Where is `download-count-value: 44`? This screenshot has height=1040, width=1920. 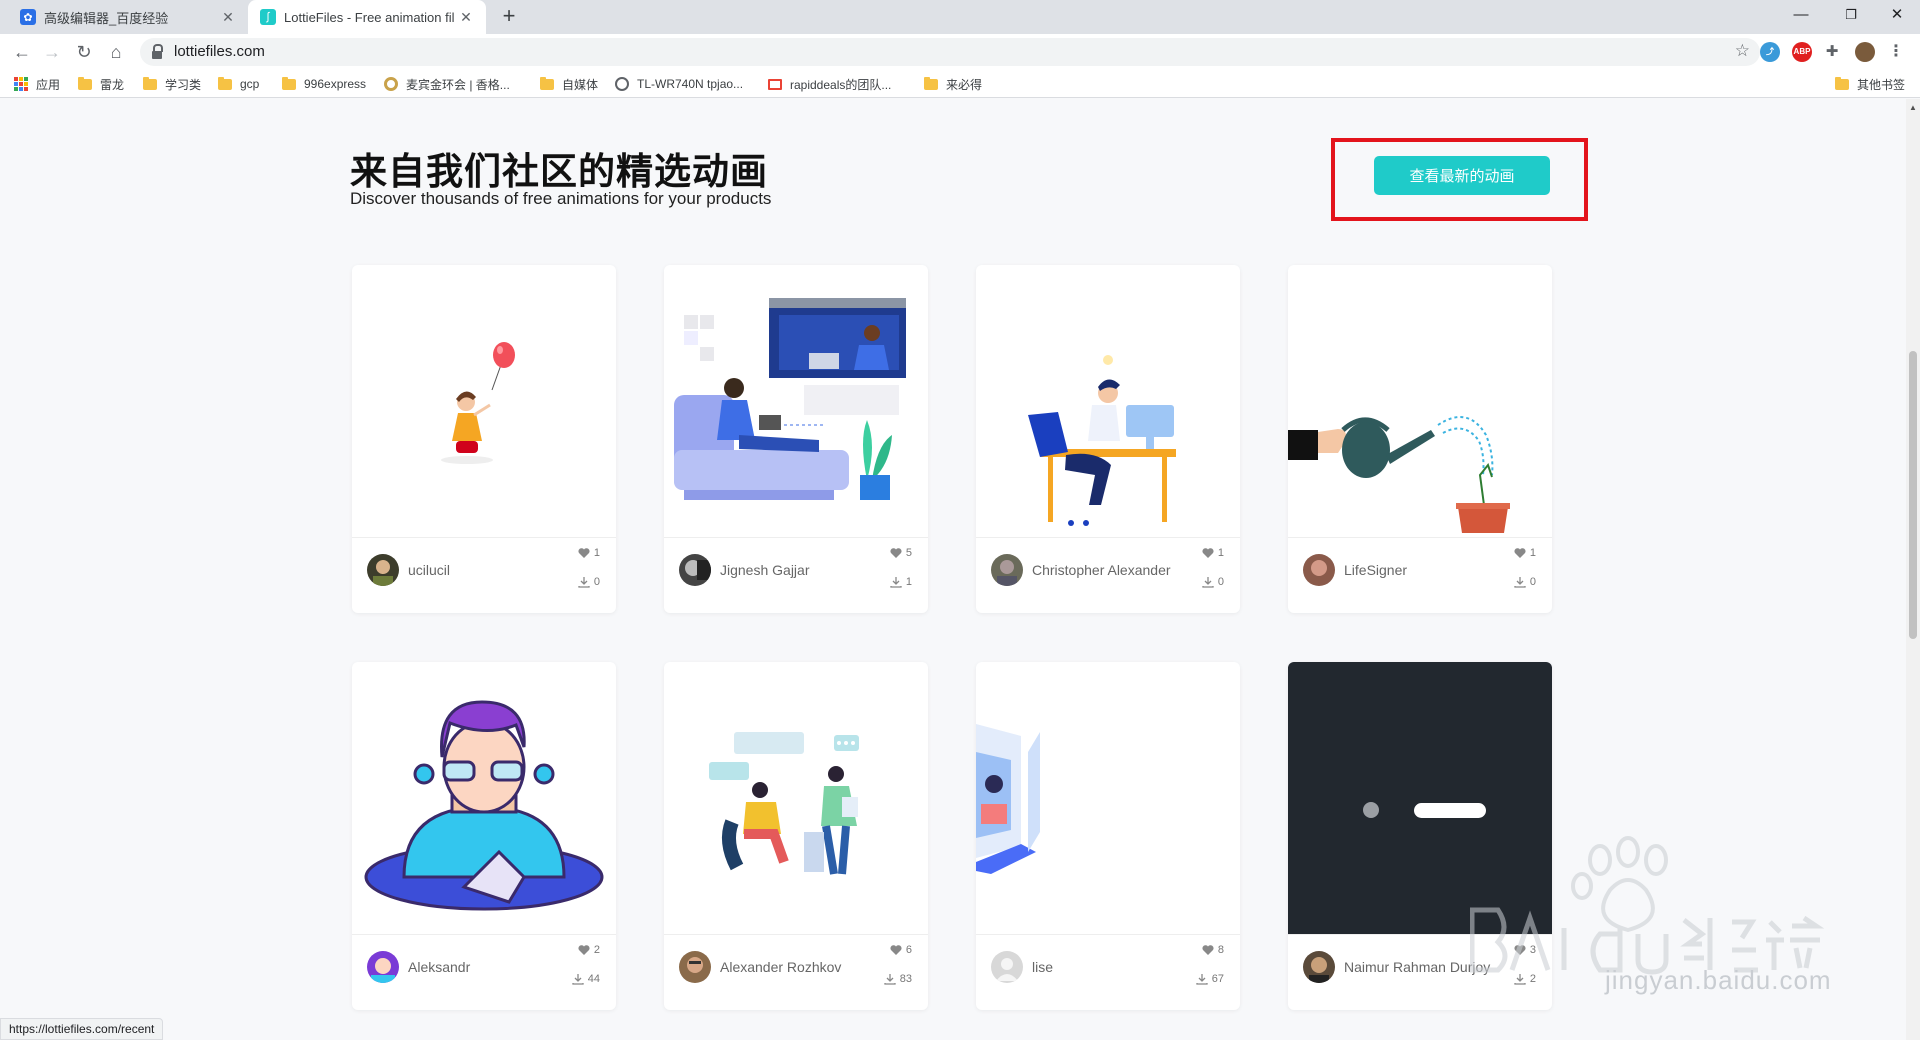
download-count-value: 44 is located at coordinates (593, 979).